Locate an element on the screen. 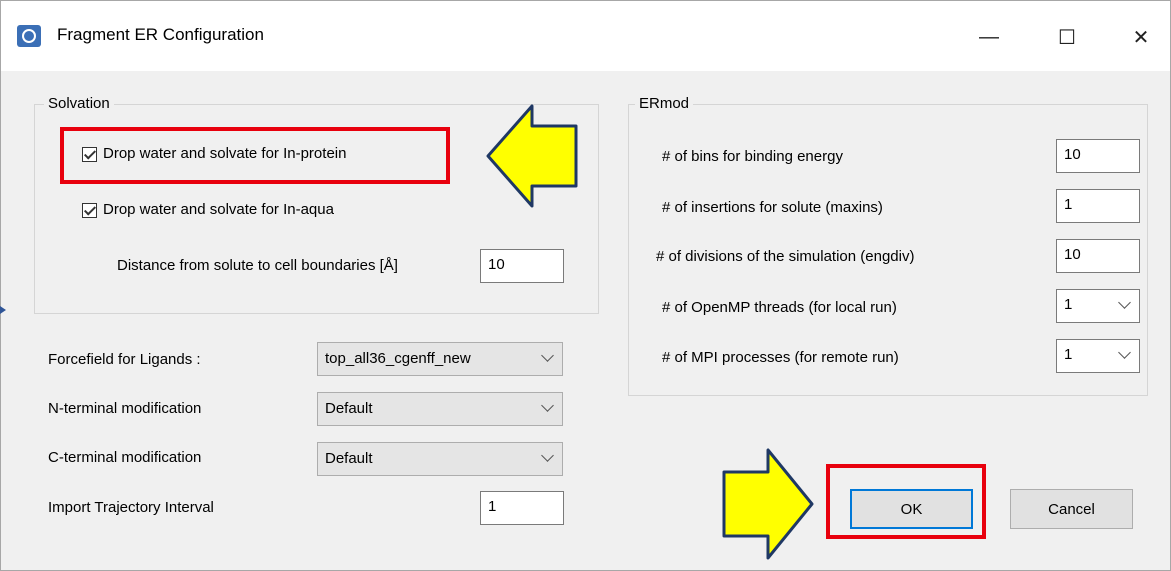 Image resolution: width=1171 pixels, height=571 pixels. left-arrow-icon is located at coordinates (532, 156).